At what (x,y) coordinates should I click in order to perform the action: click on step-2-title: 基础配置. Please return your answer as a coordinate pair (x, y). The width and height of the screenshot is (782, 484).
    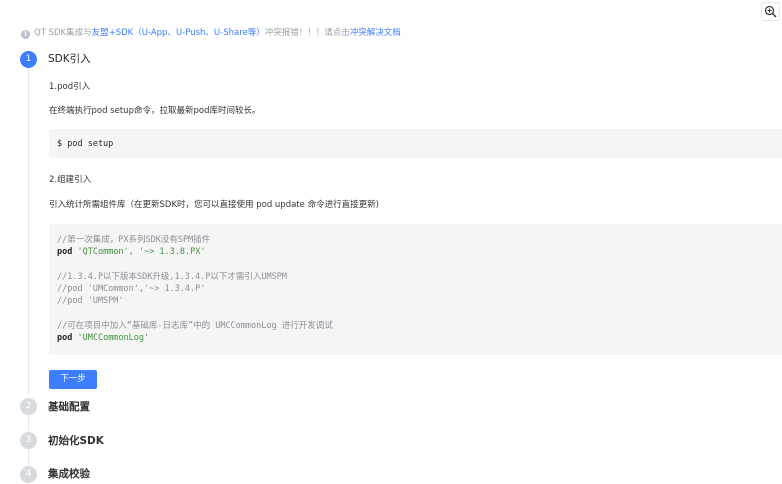
    Looking at the image, I should click on (69, 407).